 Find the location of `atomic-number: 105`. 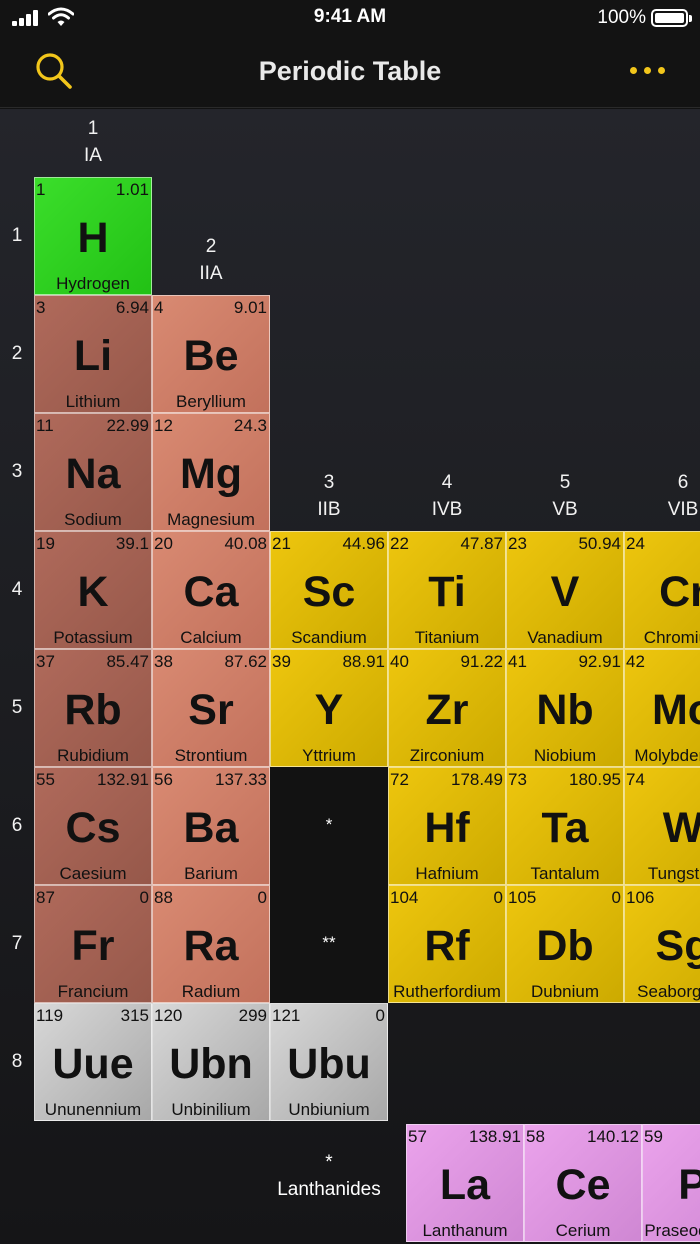

atomic-number: 105 is located at coordinates (522, 897).